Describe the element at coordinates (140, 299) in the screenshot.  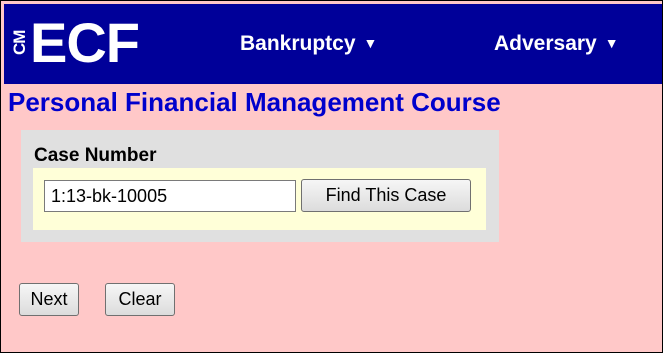
I see `clear-button: Clear` at that location.